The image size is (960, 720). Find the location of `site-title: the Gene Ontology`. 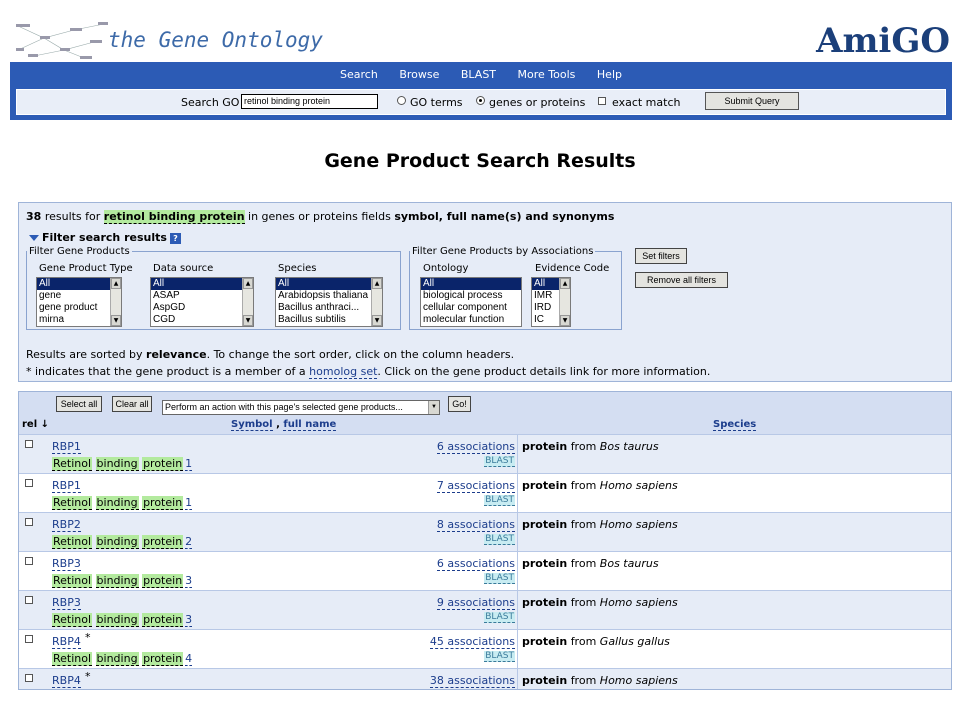

site-title: the Gene Ontology is located at coordinates (215, 40).